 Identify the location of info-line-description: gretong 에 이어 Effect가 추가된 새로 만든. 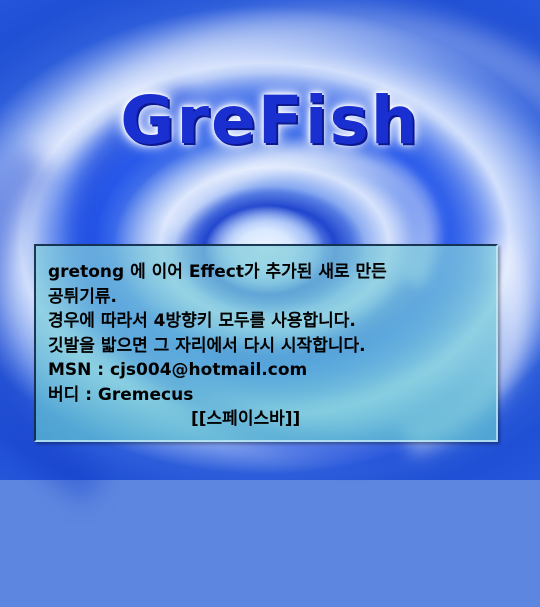
(217, 272).